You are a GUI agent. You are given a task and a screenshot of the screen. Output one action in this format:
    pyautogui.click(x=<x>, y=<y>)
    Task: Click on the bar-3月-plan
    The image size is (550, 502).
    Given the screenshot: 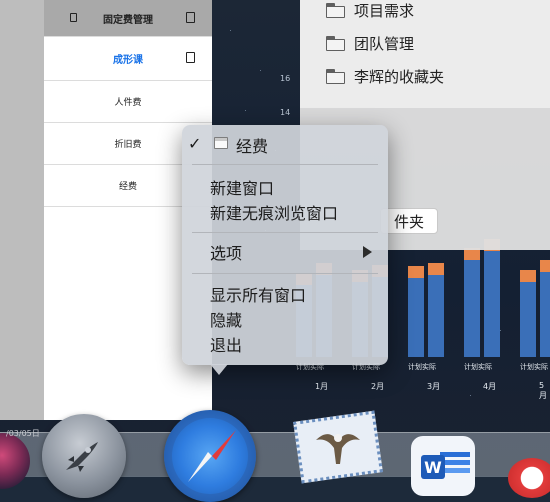 What is the action you would take?
    pyautogui.click(x=416, y=311)
    